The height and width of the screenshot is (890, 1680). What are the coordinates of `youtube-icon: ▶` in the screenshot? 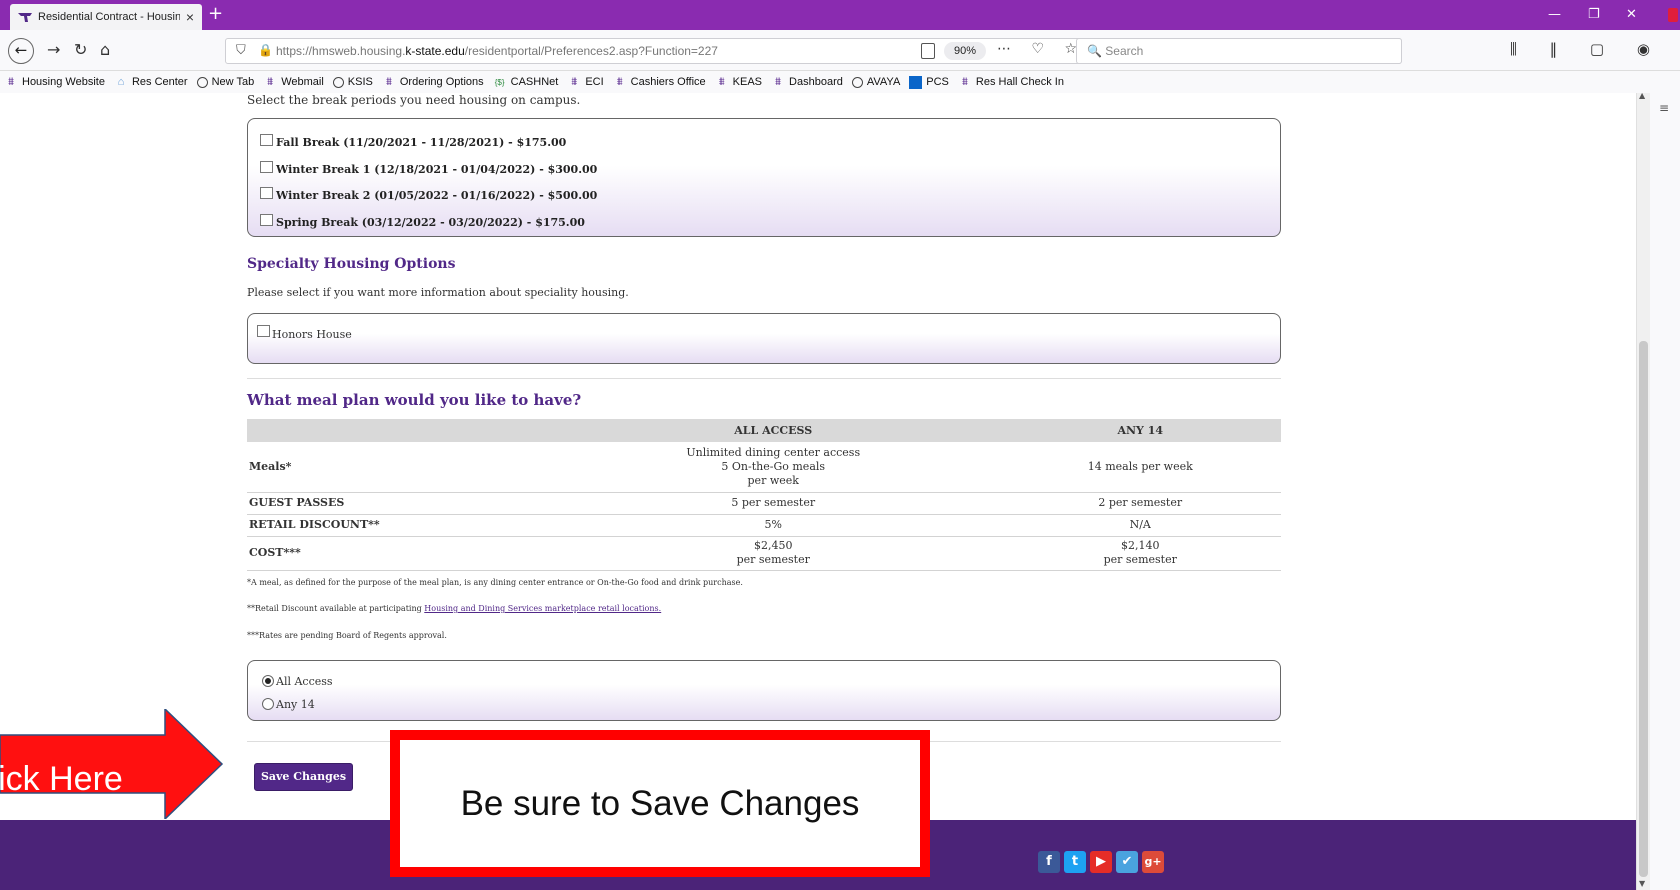 It's located at (1101, 862).